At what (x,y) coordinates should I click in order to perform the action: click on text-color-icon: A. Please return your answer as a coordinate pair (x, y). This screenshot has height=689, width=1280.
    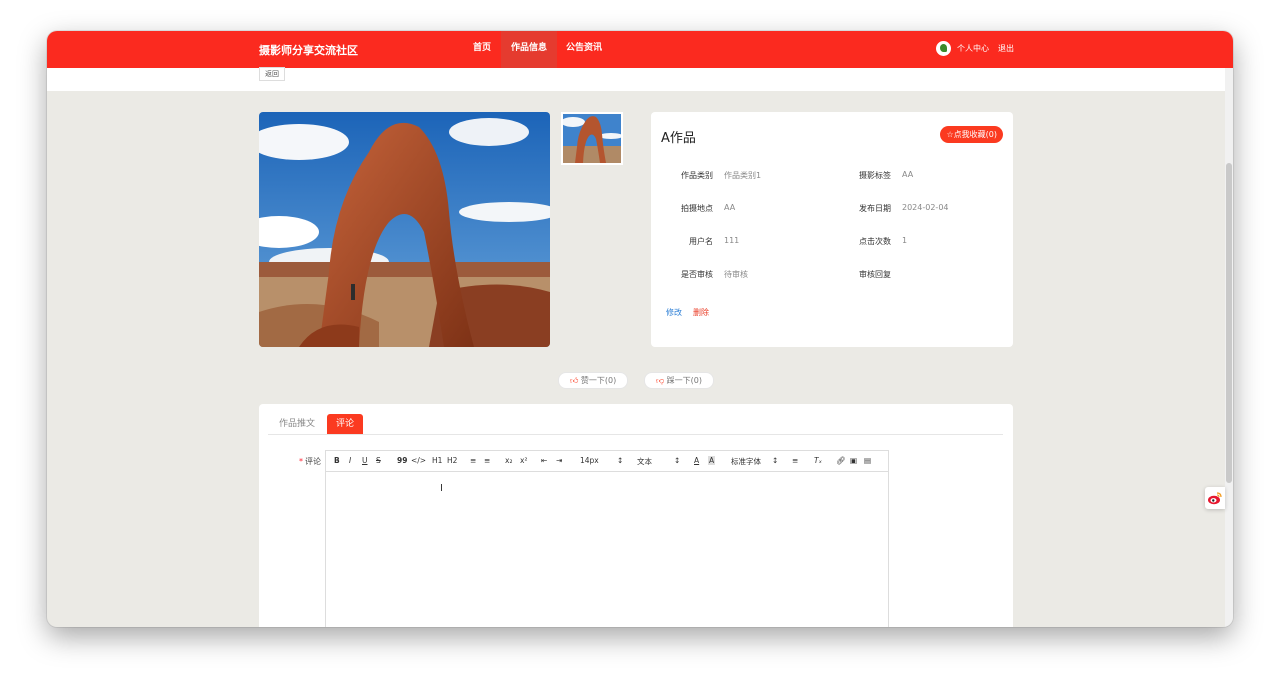
    Looking at the image, I should click on (696, 460).